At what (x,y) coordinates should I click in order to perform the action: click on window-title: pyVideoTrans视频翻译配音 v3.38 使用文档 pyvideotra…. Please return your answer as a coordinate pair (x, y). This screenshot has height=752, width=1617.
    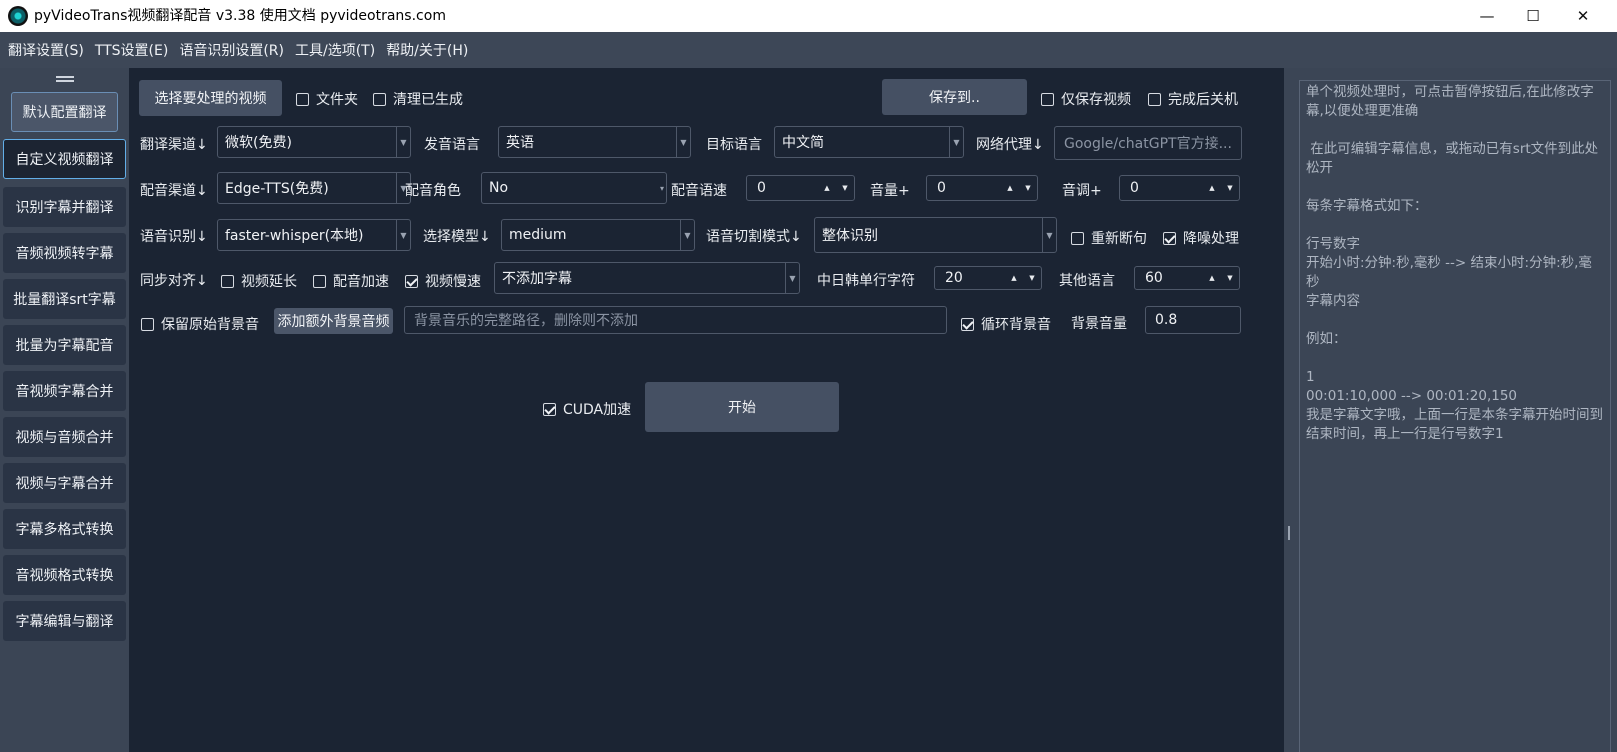
    Looking at the image, I should click on (240, 16).